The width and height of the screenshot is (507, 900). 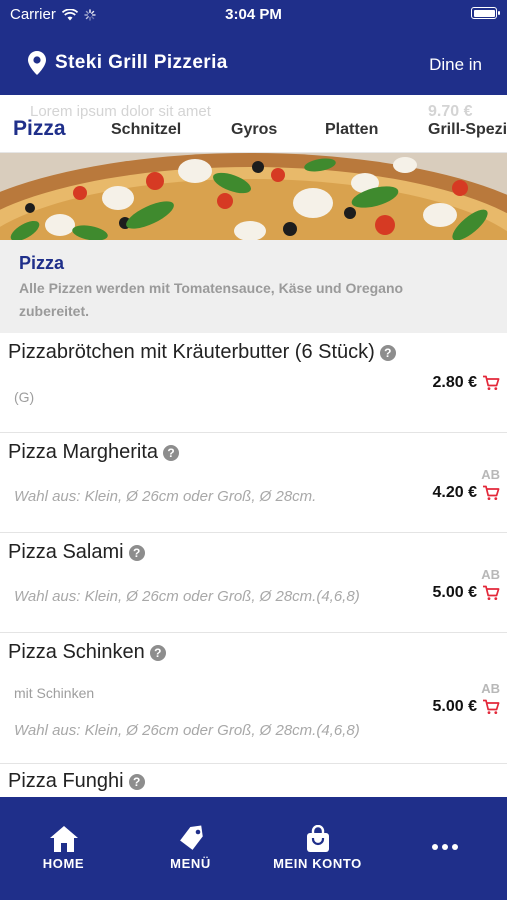 I want to click on shopping-bag-icon, so click(x=317, y=838).